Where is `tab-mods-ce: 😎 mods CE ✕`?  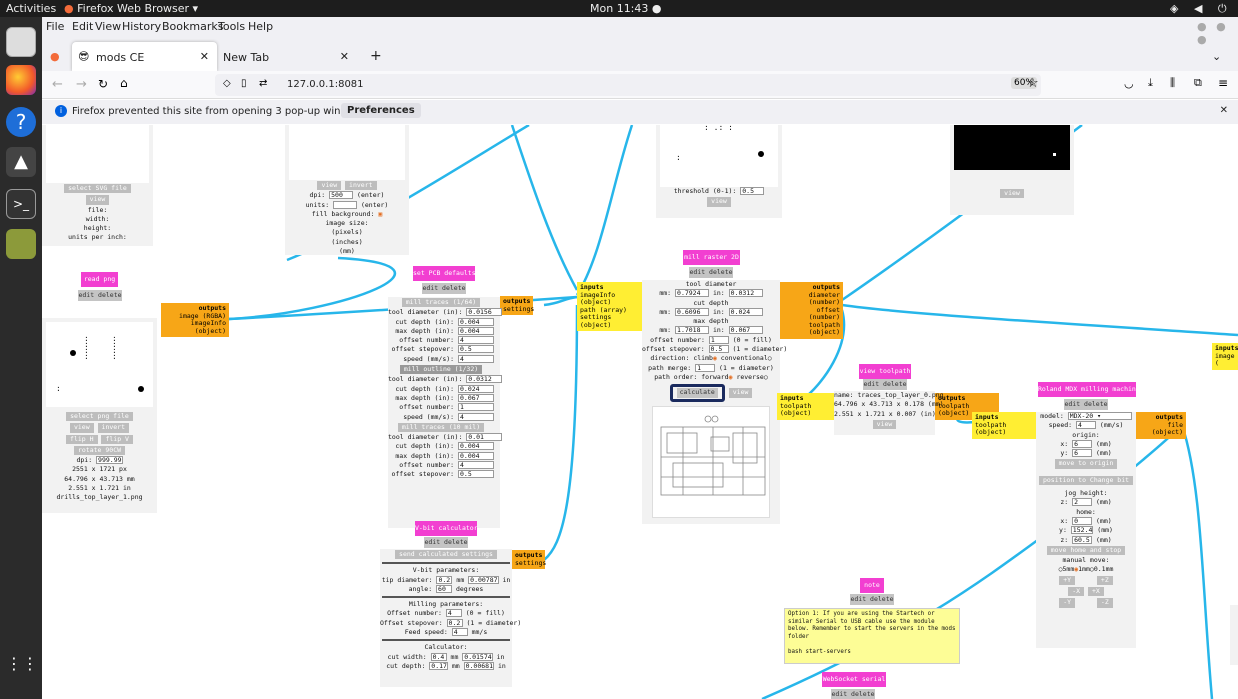
tab-mods-ce: 😎 mods CE ✕ is located at coordinates (144, 56).